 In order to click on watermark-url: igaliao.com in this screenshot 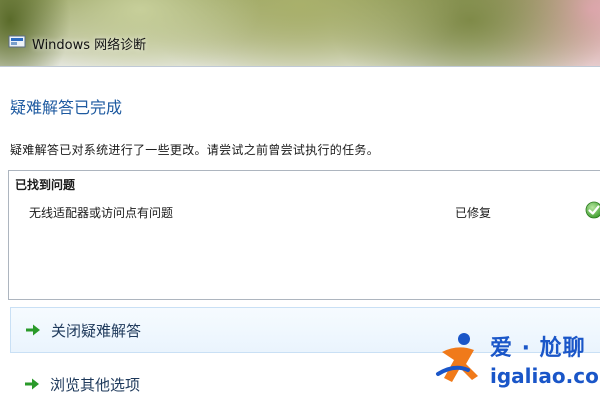, I will do `click(545, 376)`.